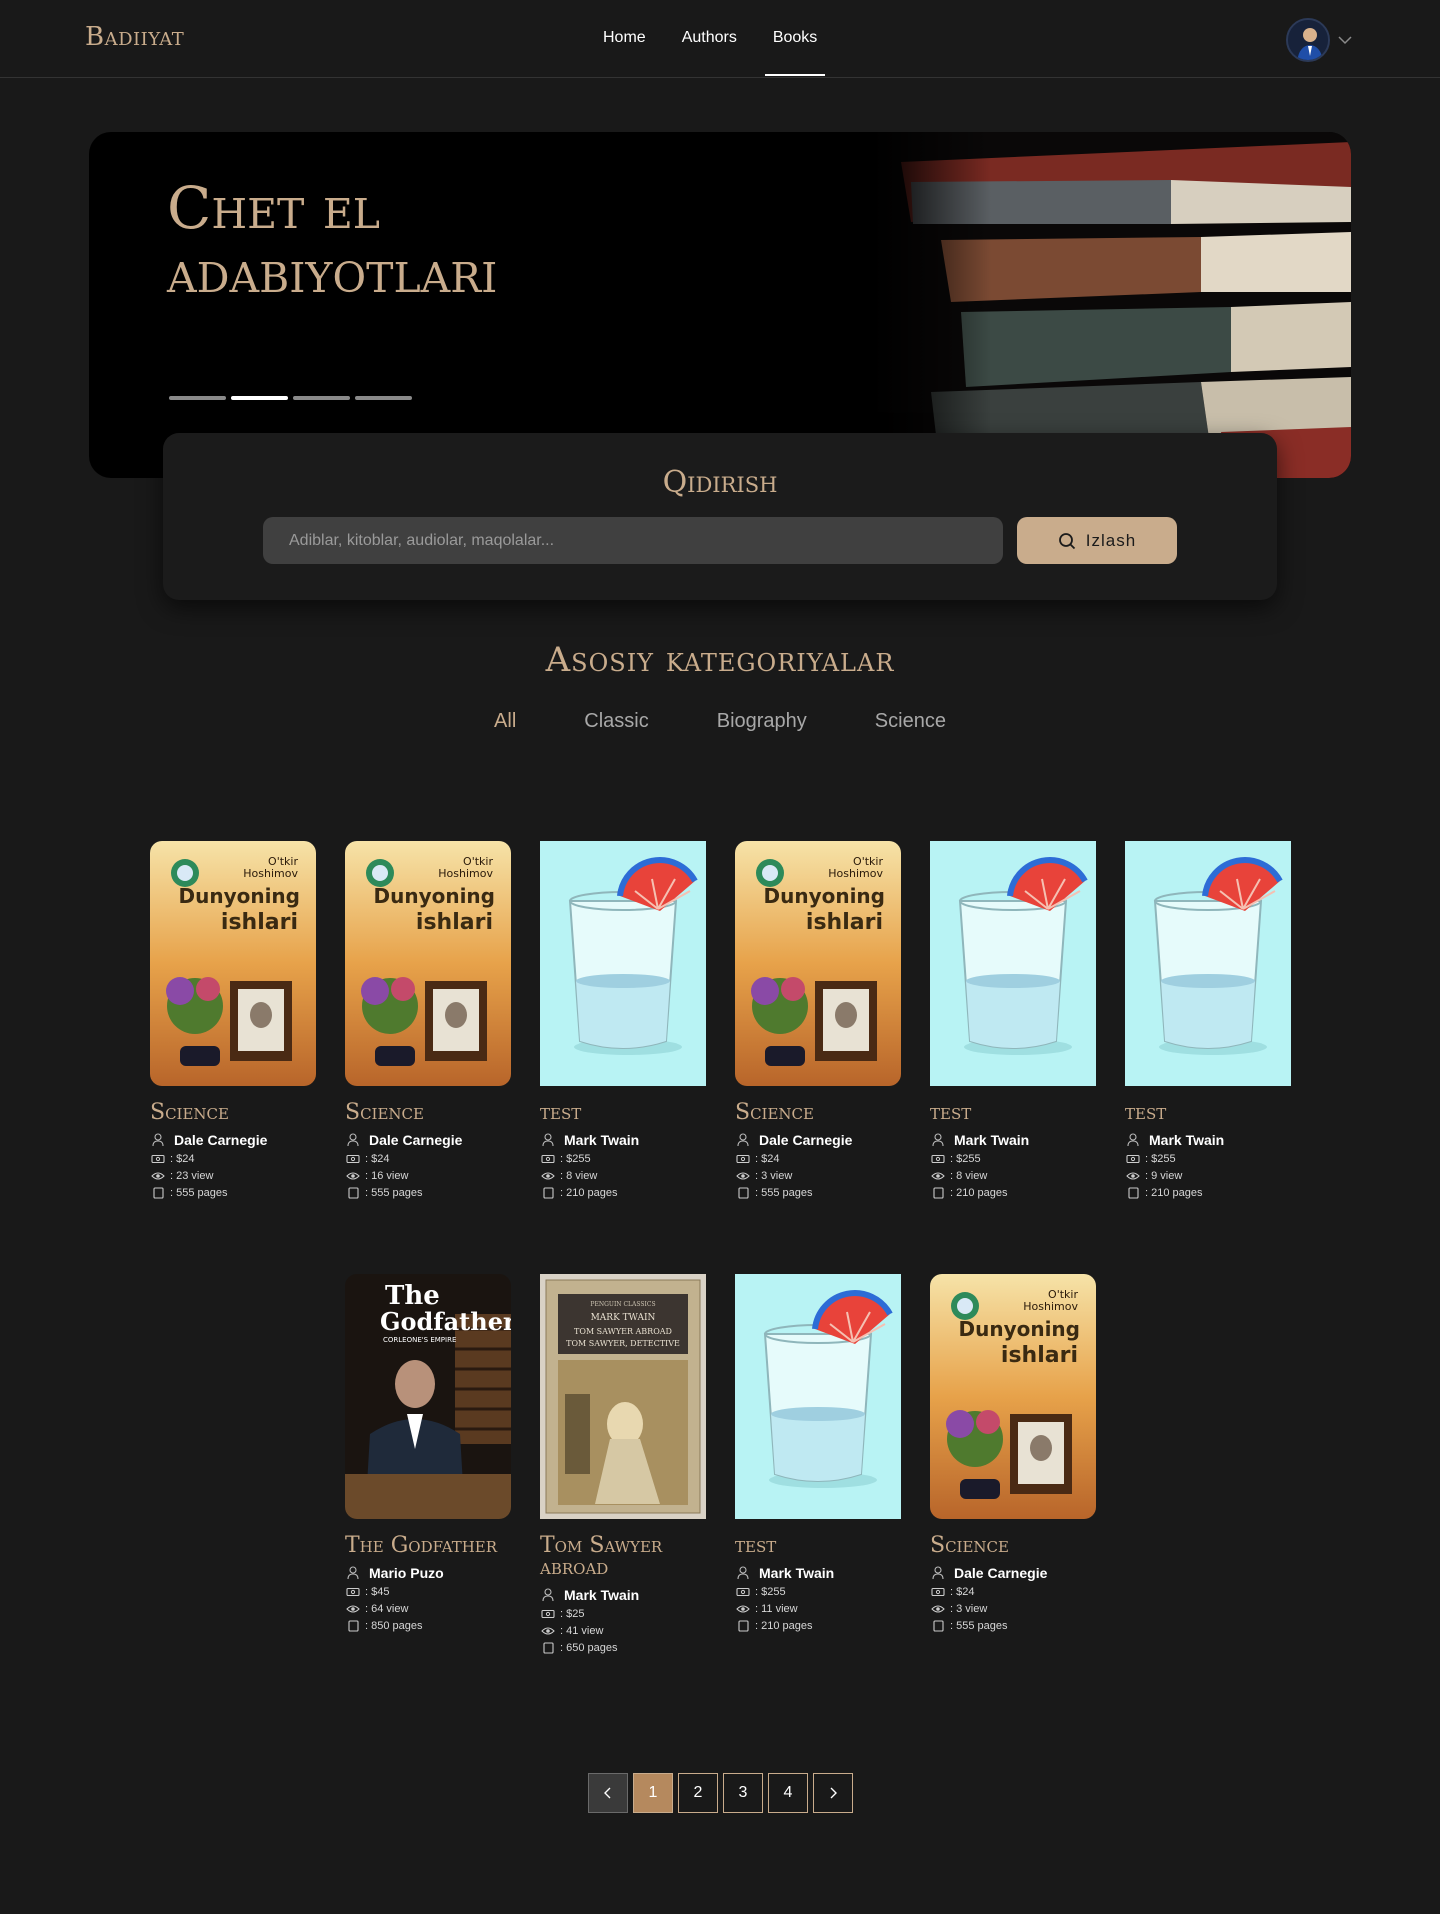 Image resolution: width=1440 pixels, height=1914 pixels. I want to click on book-pages-value: : 210 pages, so click(784, 1626).